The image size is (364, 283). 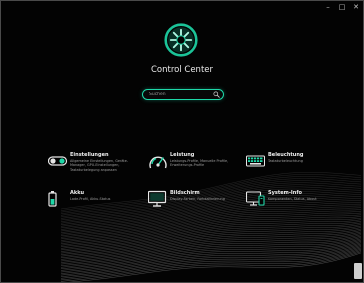 I want to click on search-input, so click(x=179, y=94).